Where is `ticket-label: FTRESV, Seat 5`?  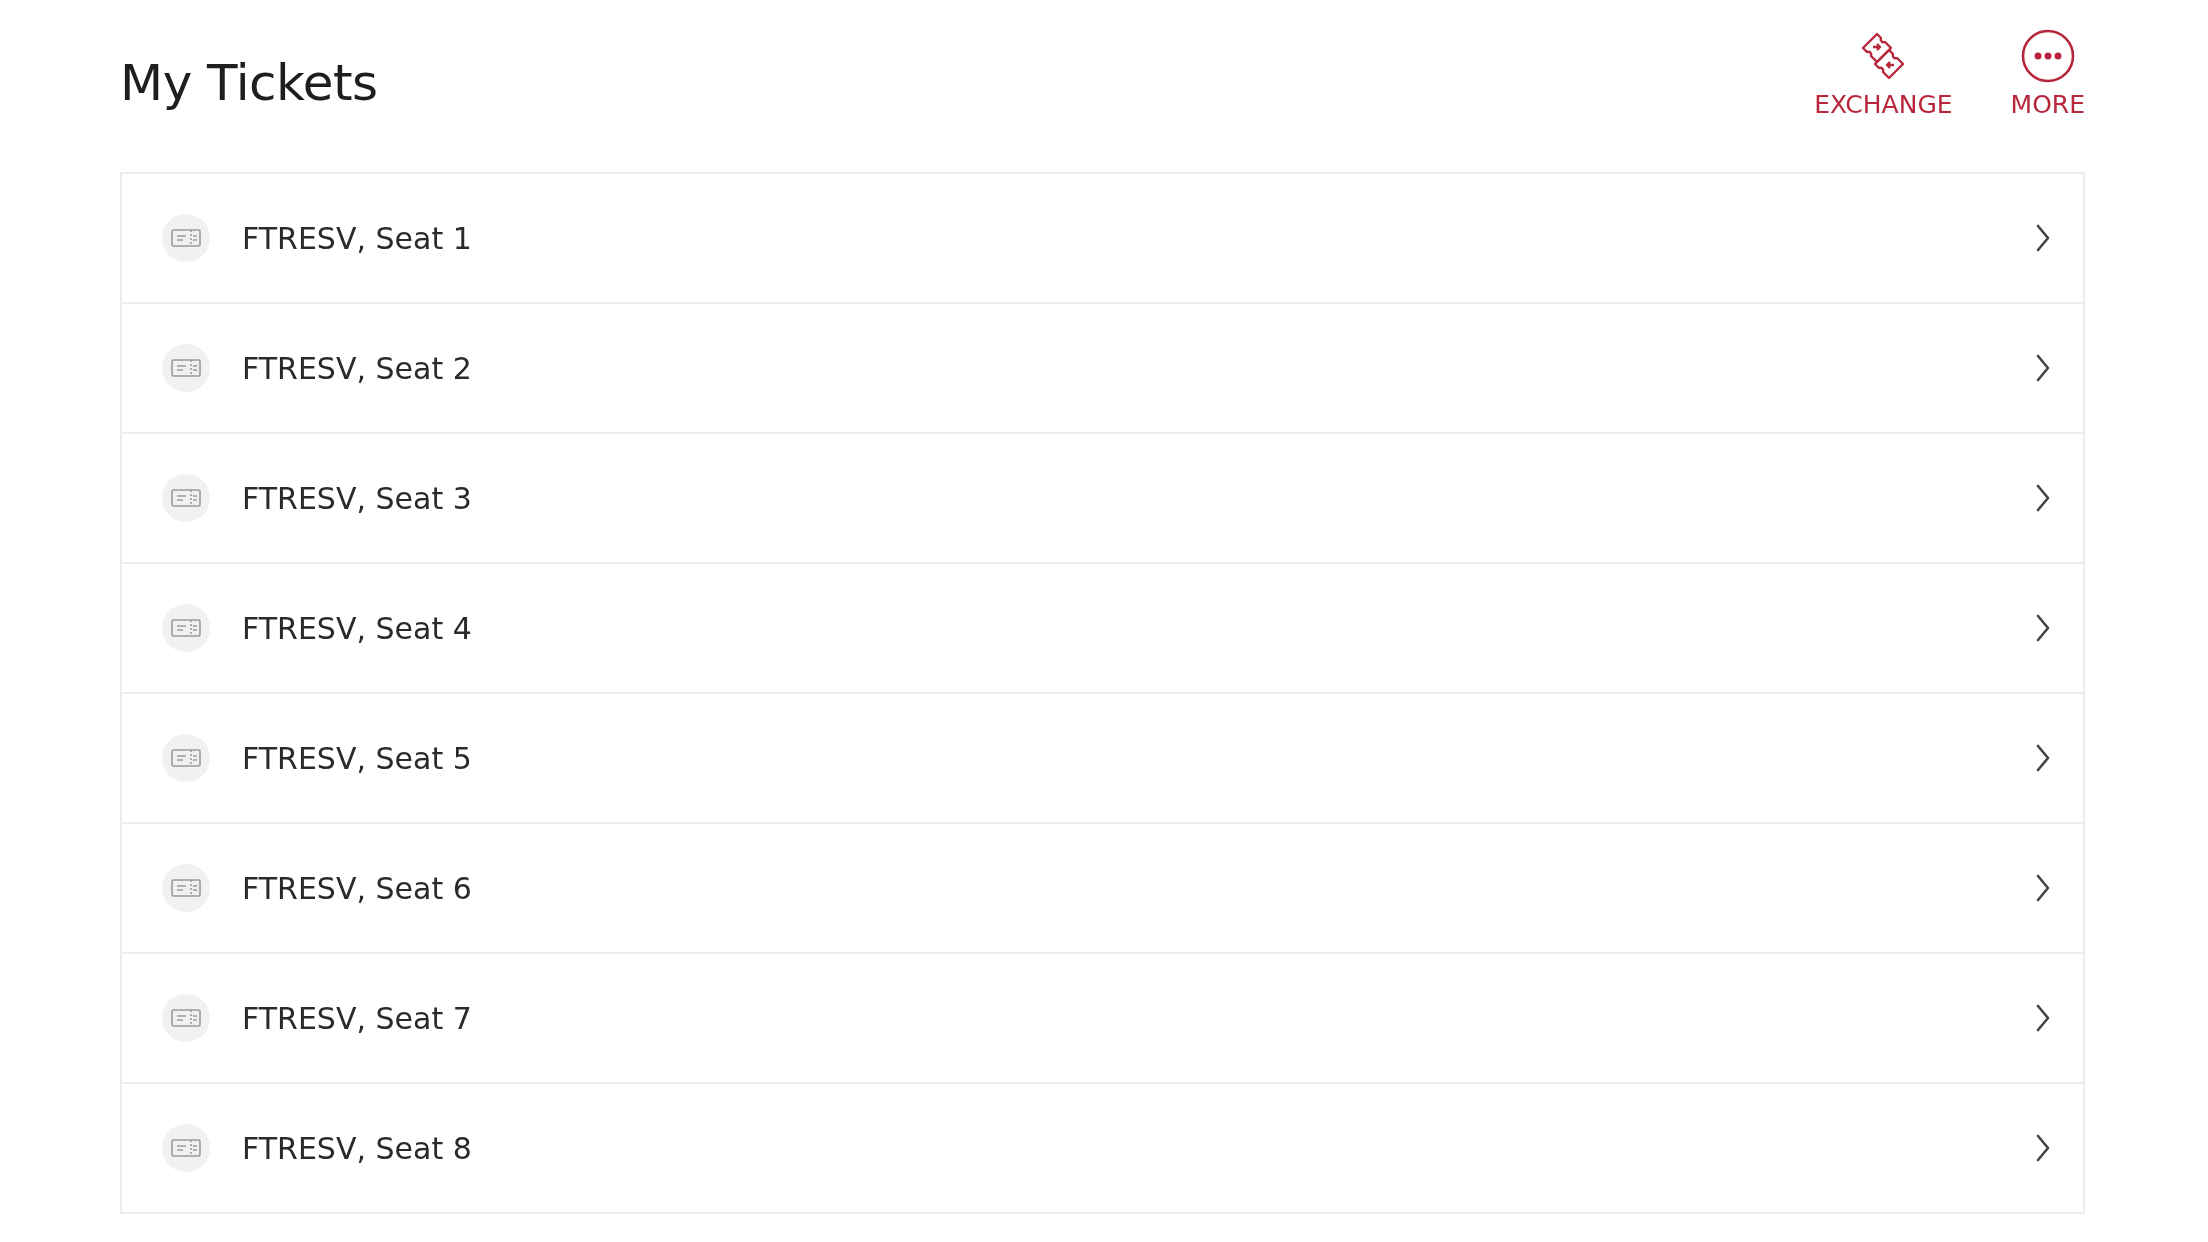 ticket-label: FTRESV, Seat 5 is located at coordinates (357, 758).